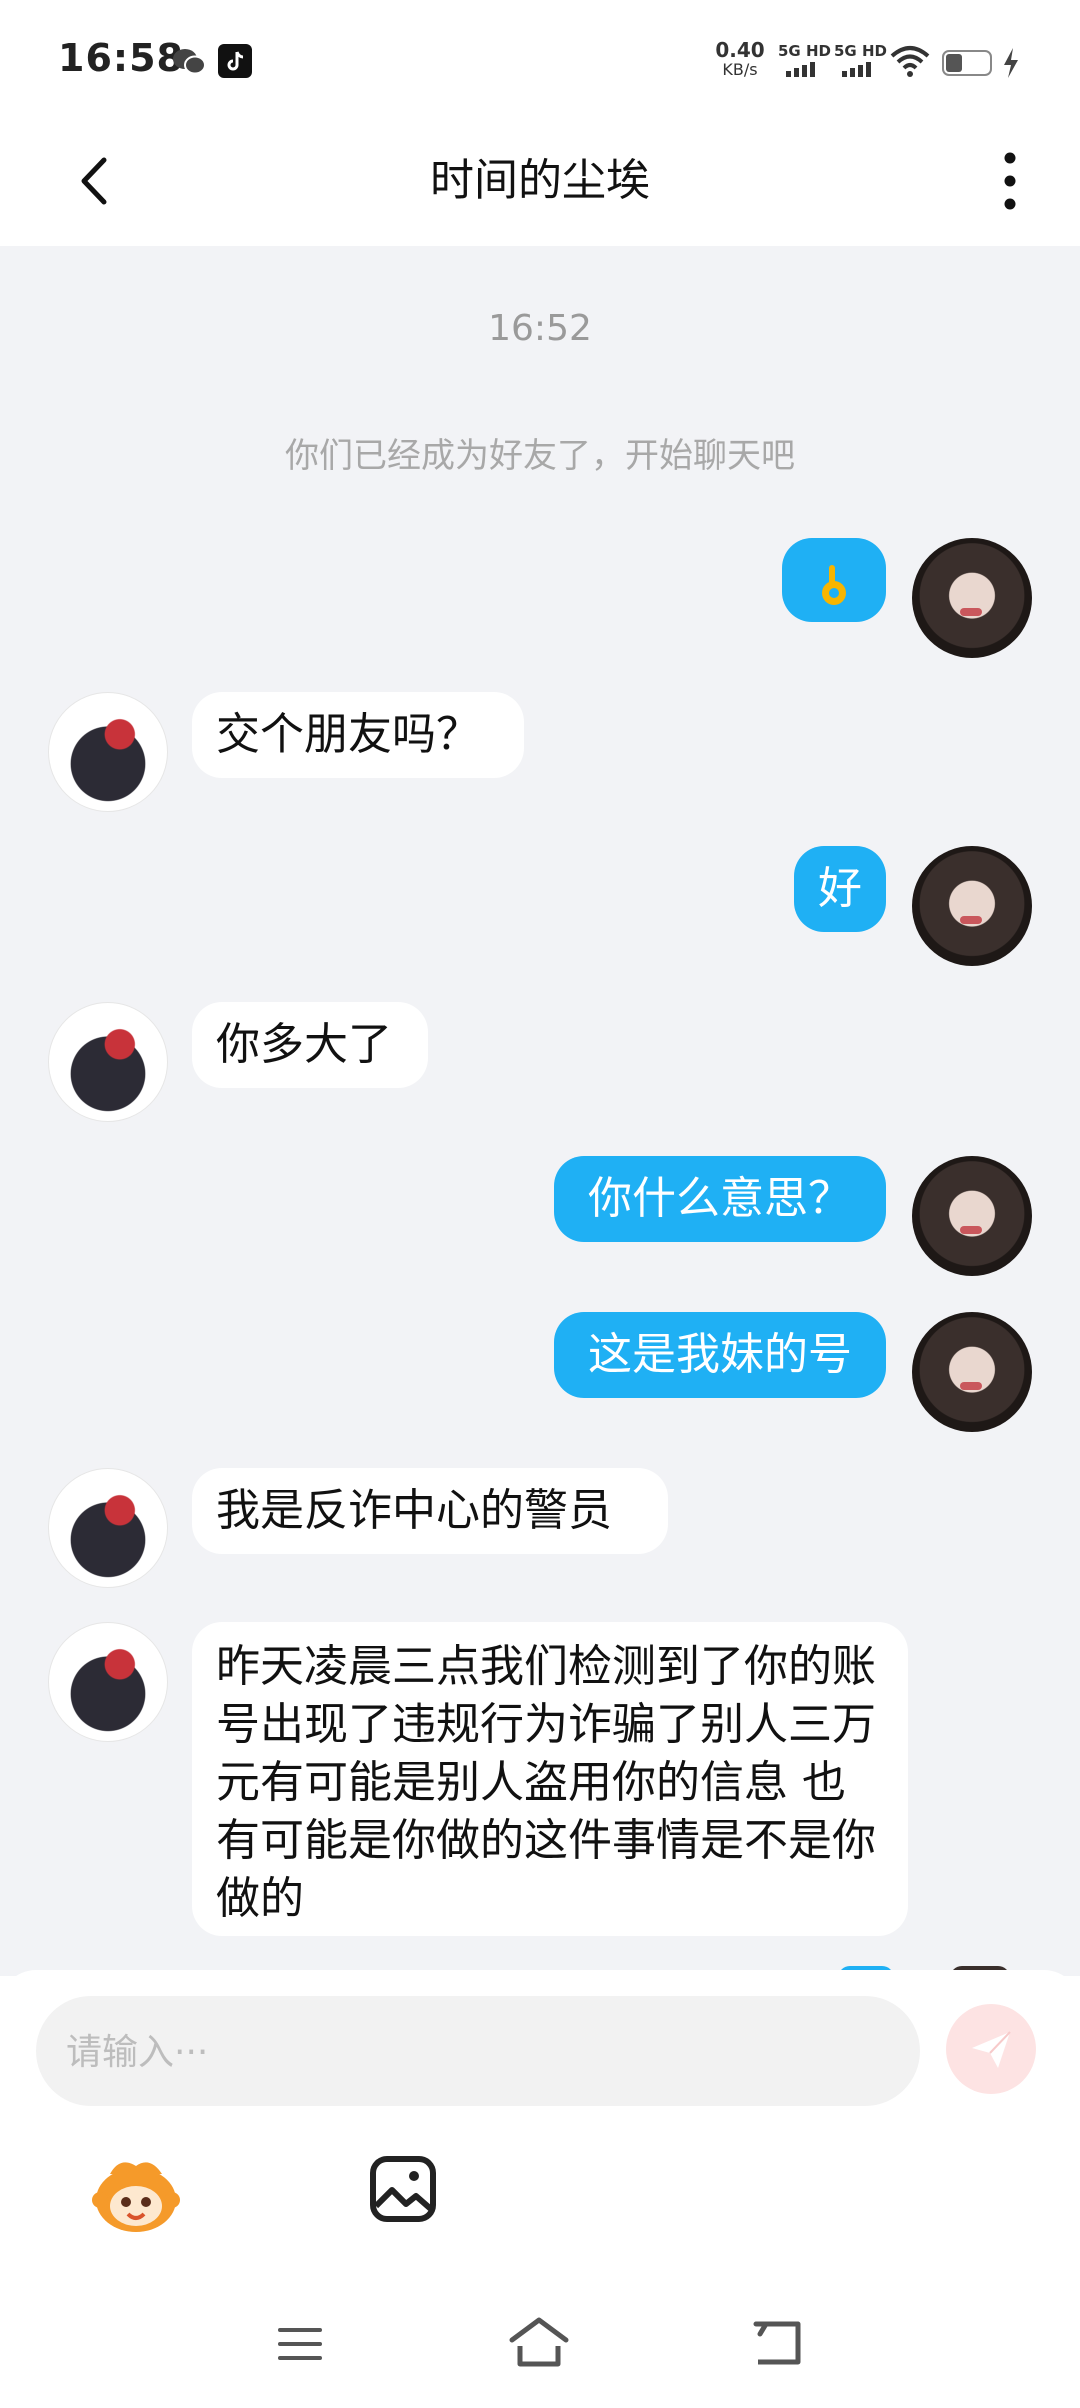 This screenshot has height=2408, width=1080. What do you see at coordinates (540, 328) in the screenshot?
I see `message-timestamp: 16:52` at bounding box center [540, 328].